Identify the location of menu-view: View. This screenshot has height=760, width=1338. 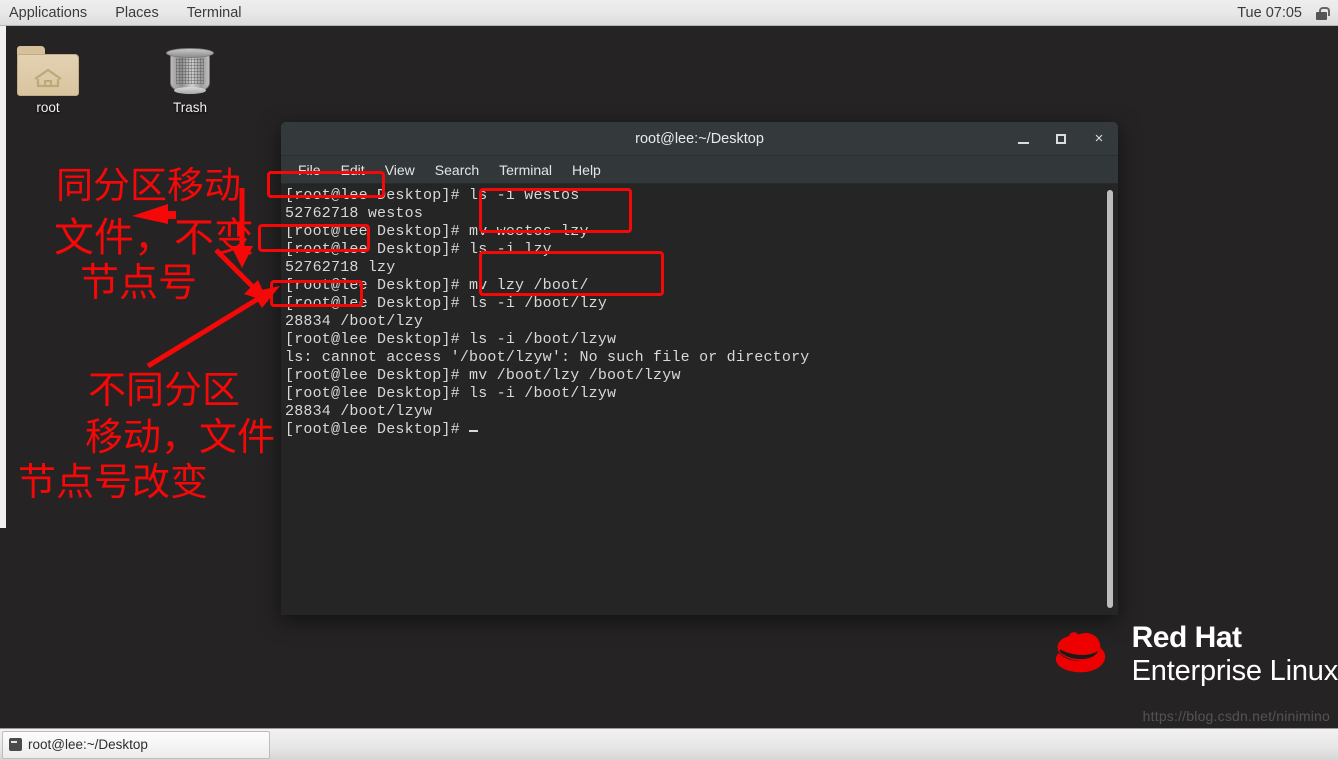
(400, 170).